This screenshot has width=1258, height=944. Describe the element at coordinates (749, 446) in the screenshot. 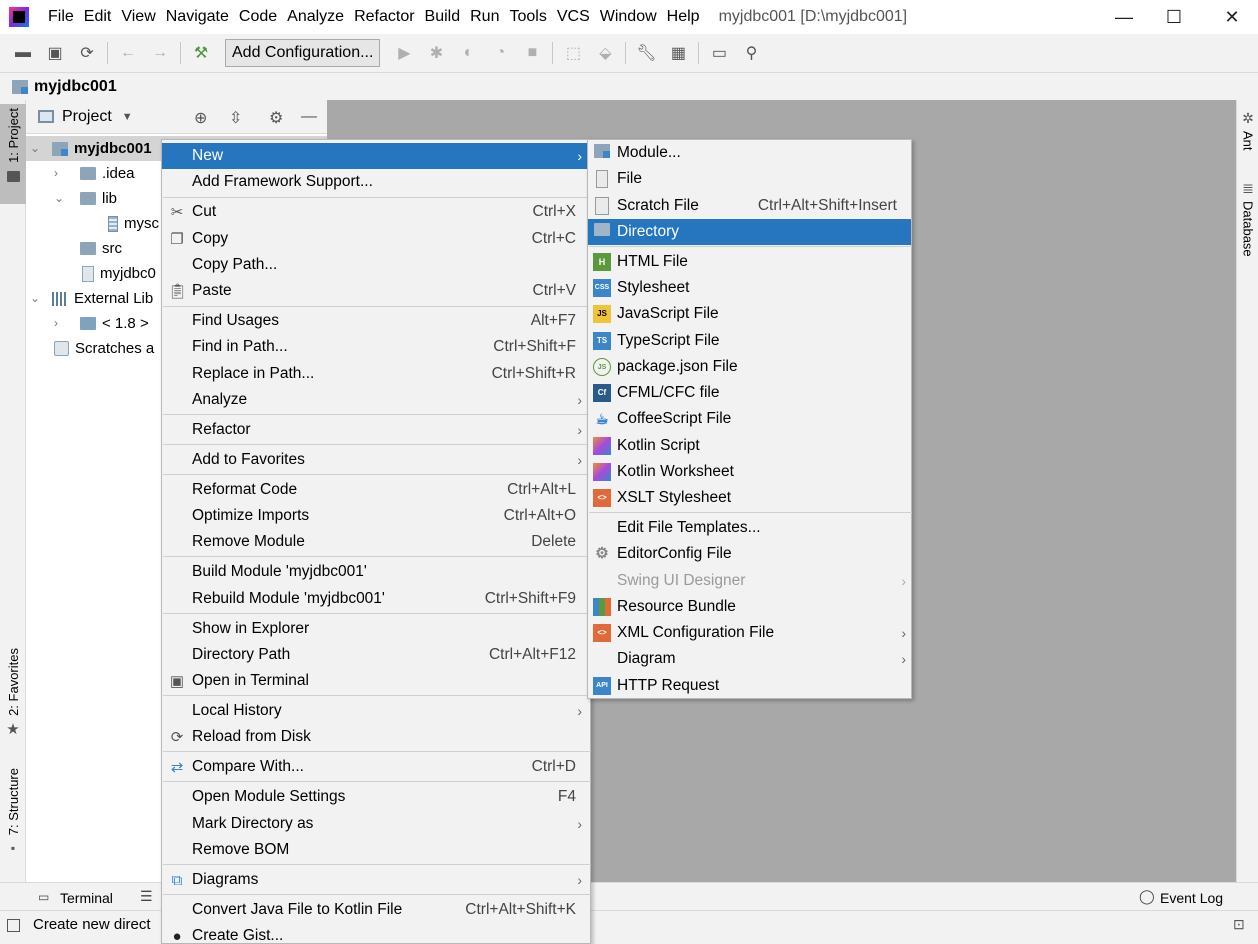

I see `submenu-item-kotlin-script: Kotlin Script` at that location.